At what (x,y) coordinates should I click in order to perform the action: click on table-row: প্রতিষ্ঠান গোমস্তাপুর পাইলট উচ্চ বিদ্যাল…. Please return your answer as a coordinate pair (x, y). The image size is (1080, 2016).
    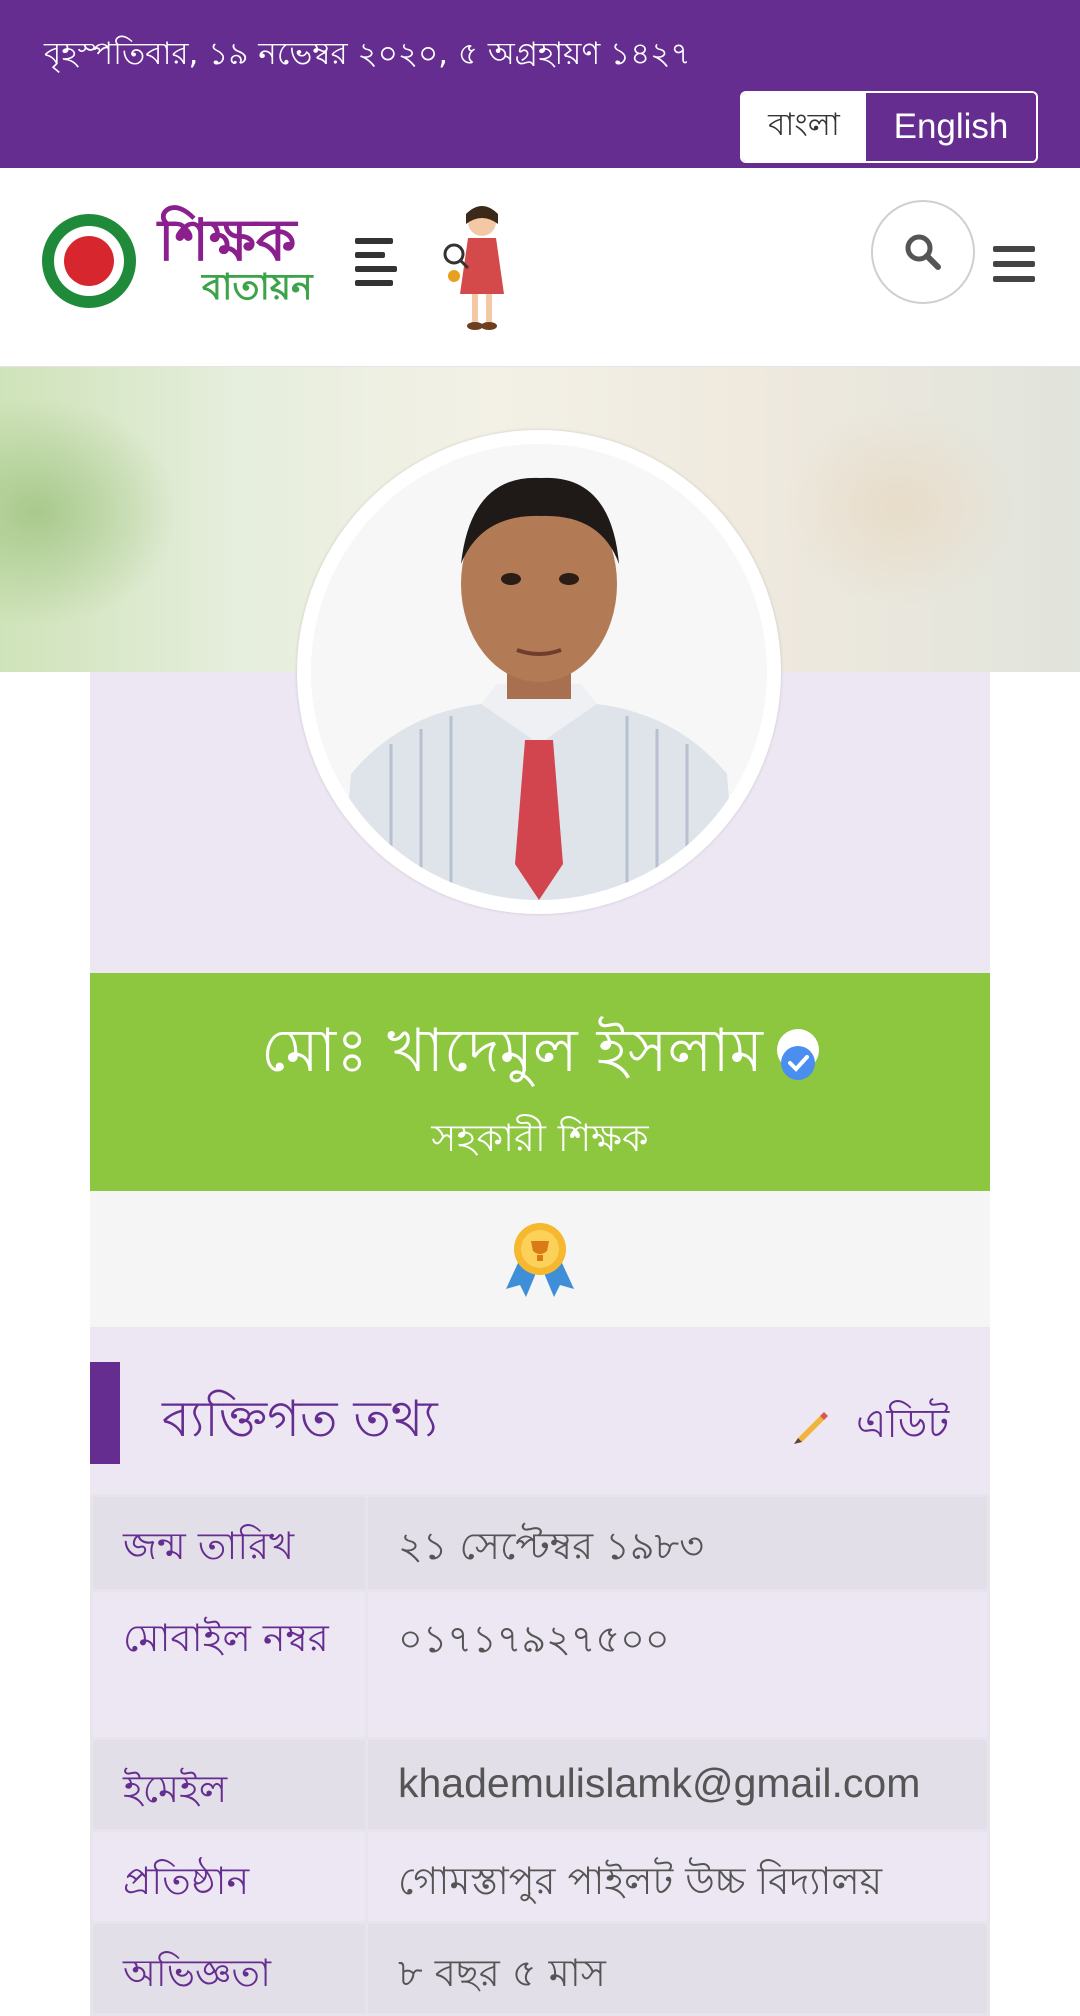
    Looking at the image, I should click on (540, 1876).